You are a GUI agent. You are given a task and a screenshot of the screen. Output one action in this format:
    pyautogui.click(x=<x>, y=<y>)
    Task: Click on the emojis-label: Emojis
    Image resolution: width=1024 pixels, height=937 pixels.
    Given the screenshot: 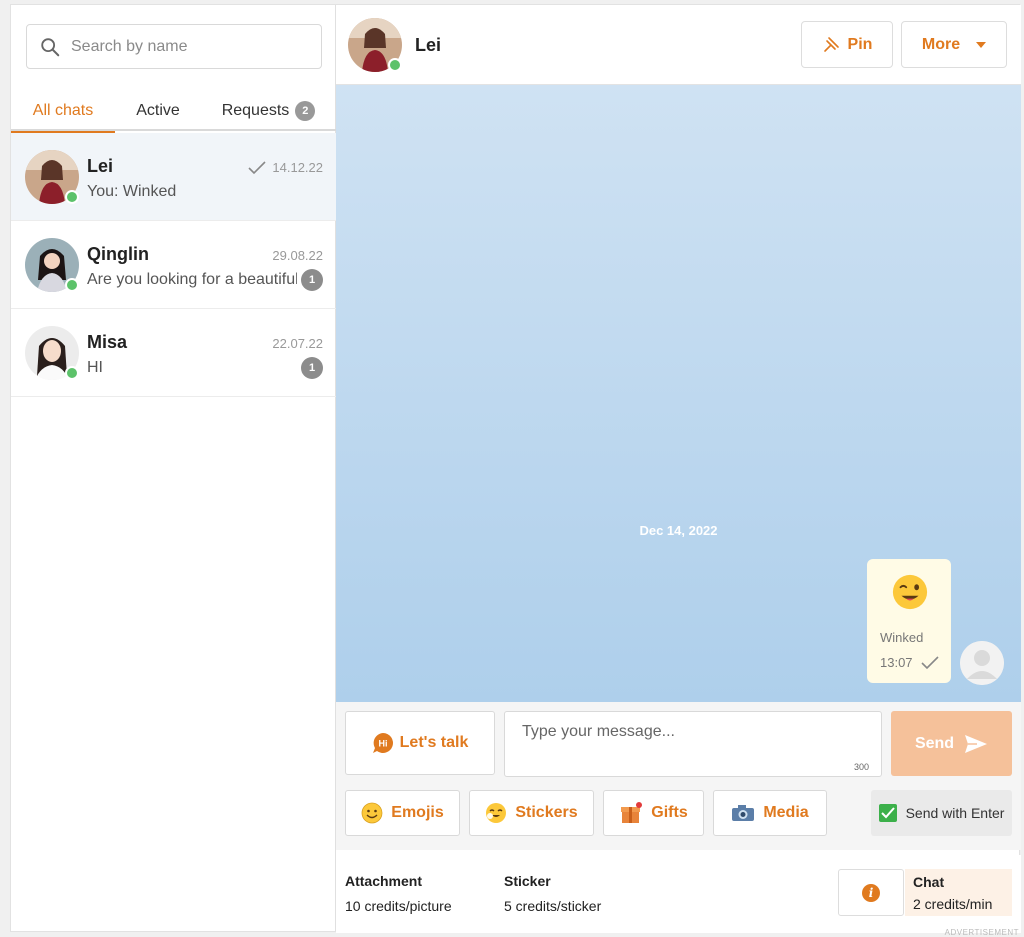 What is the action you would take?
    pyautogui.click(x=417, y=812)
    